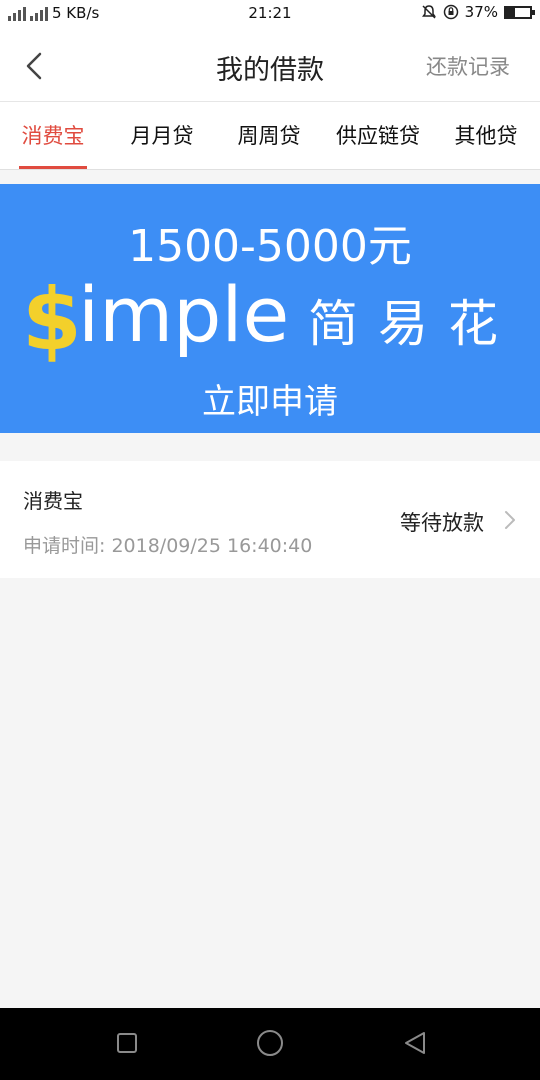 The height and width of the screenshot is (1080, 540). Describe the element at coordinates (270, 398) in the screenshot. I see `apply-now-button: 立即申请` at that location.